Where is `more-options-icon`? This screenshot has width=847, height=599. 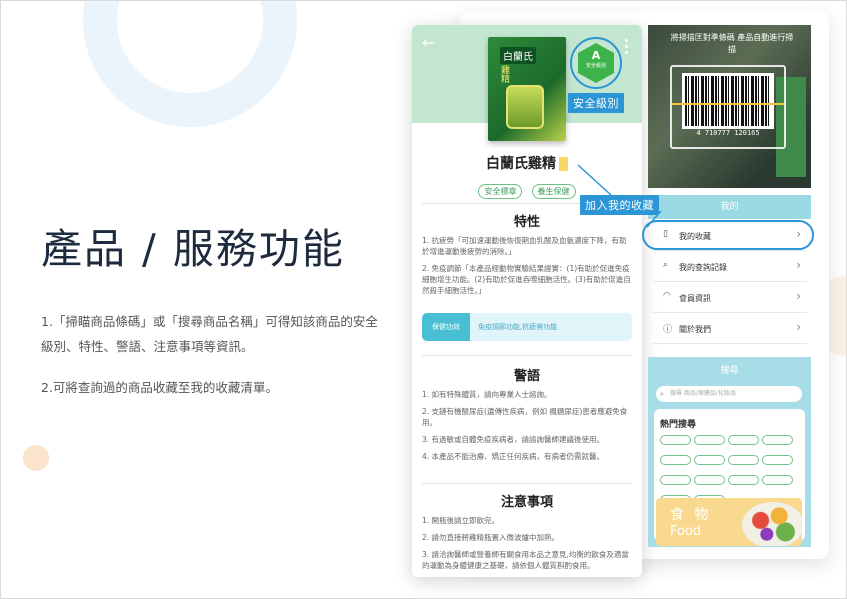
more-options-icon is located at coordinates (627, 46).